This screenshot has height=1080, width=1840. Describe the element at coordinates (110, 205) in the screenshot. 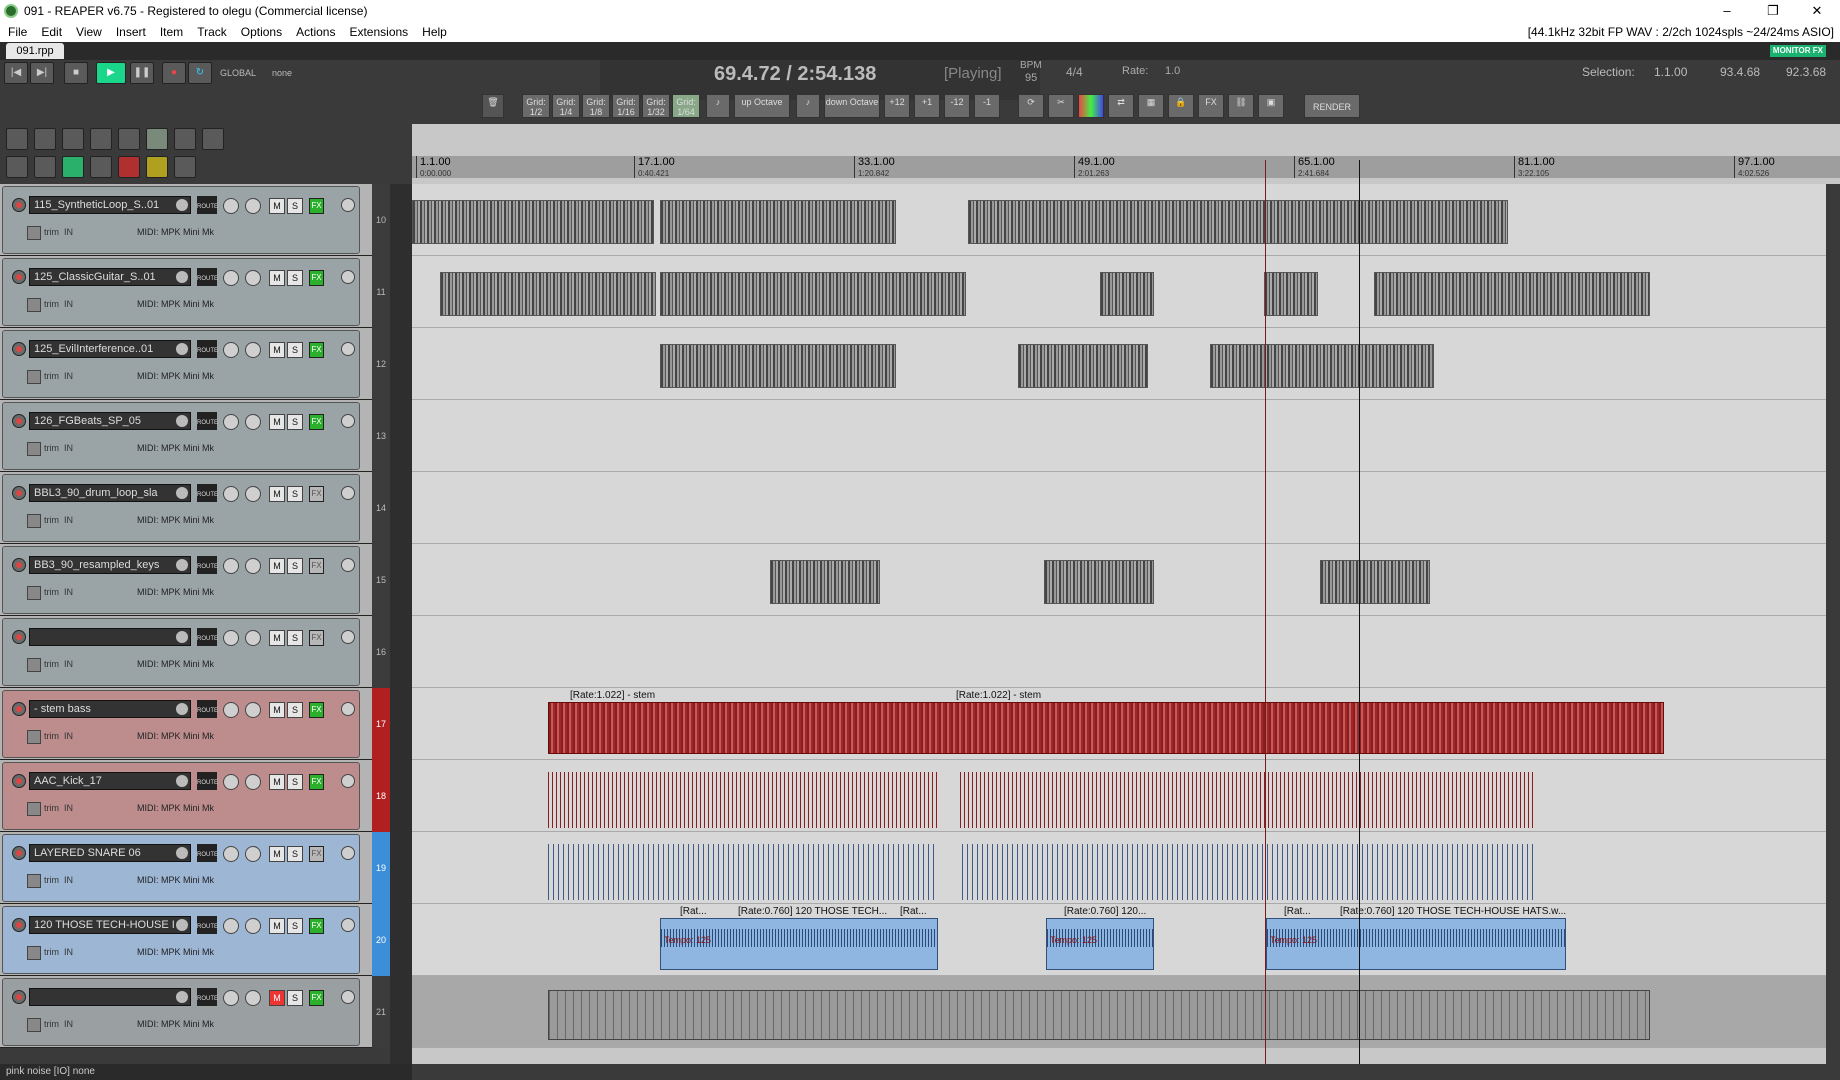

I see `track-name: 115_SyntheticLoop_S..01` at that location.